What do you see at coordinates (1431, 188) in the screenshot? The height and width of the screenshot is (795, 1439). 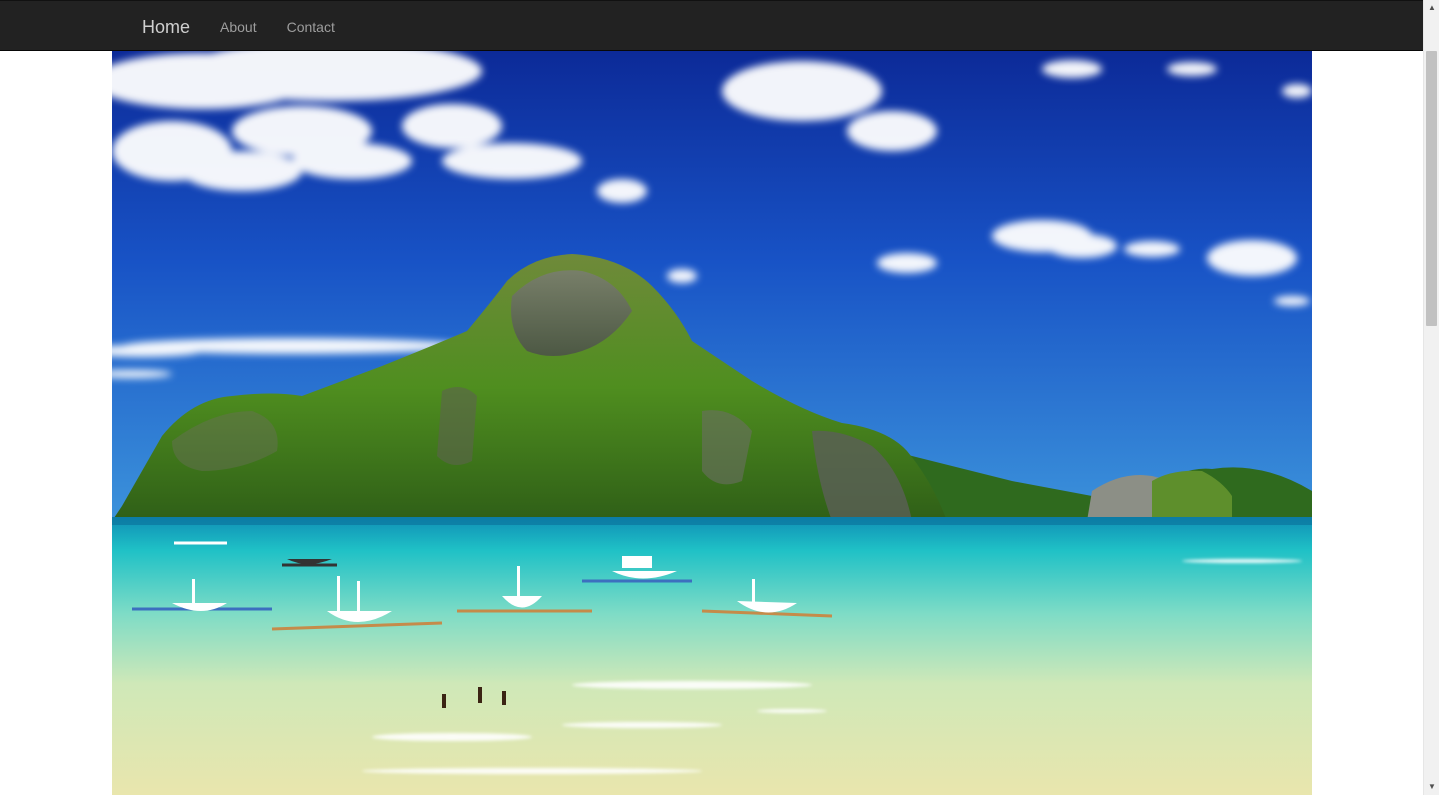 I see `scroll-thumb` at bounding box center [1431, 188].